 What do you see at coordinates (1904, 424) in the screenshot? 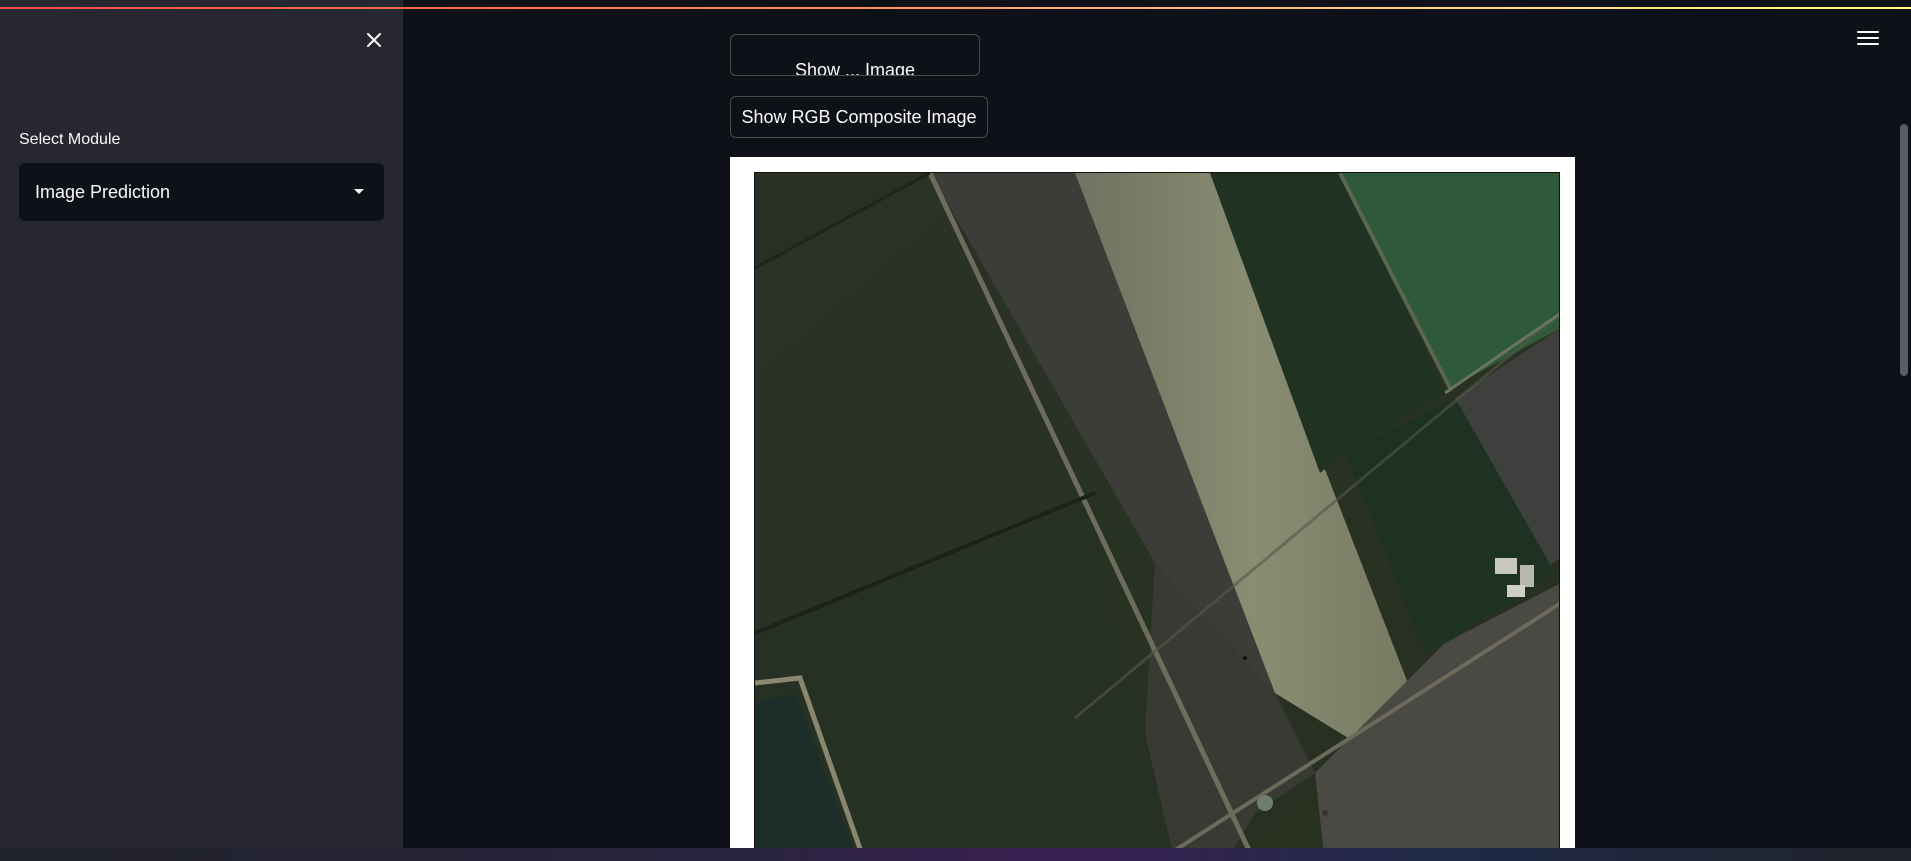
I see `main-scrollbar` at bounding box center [1904, 424].